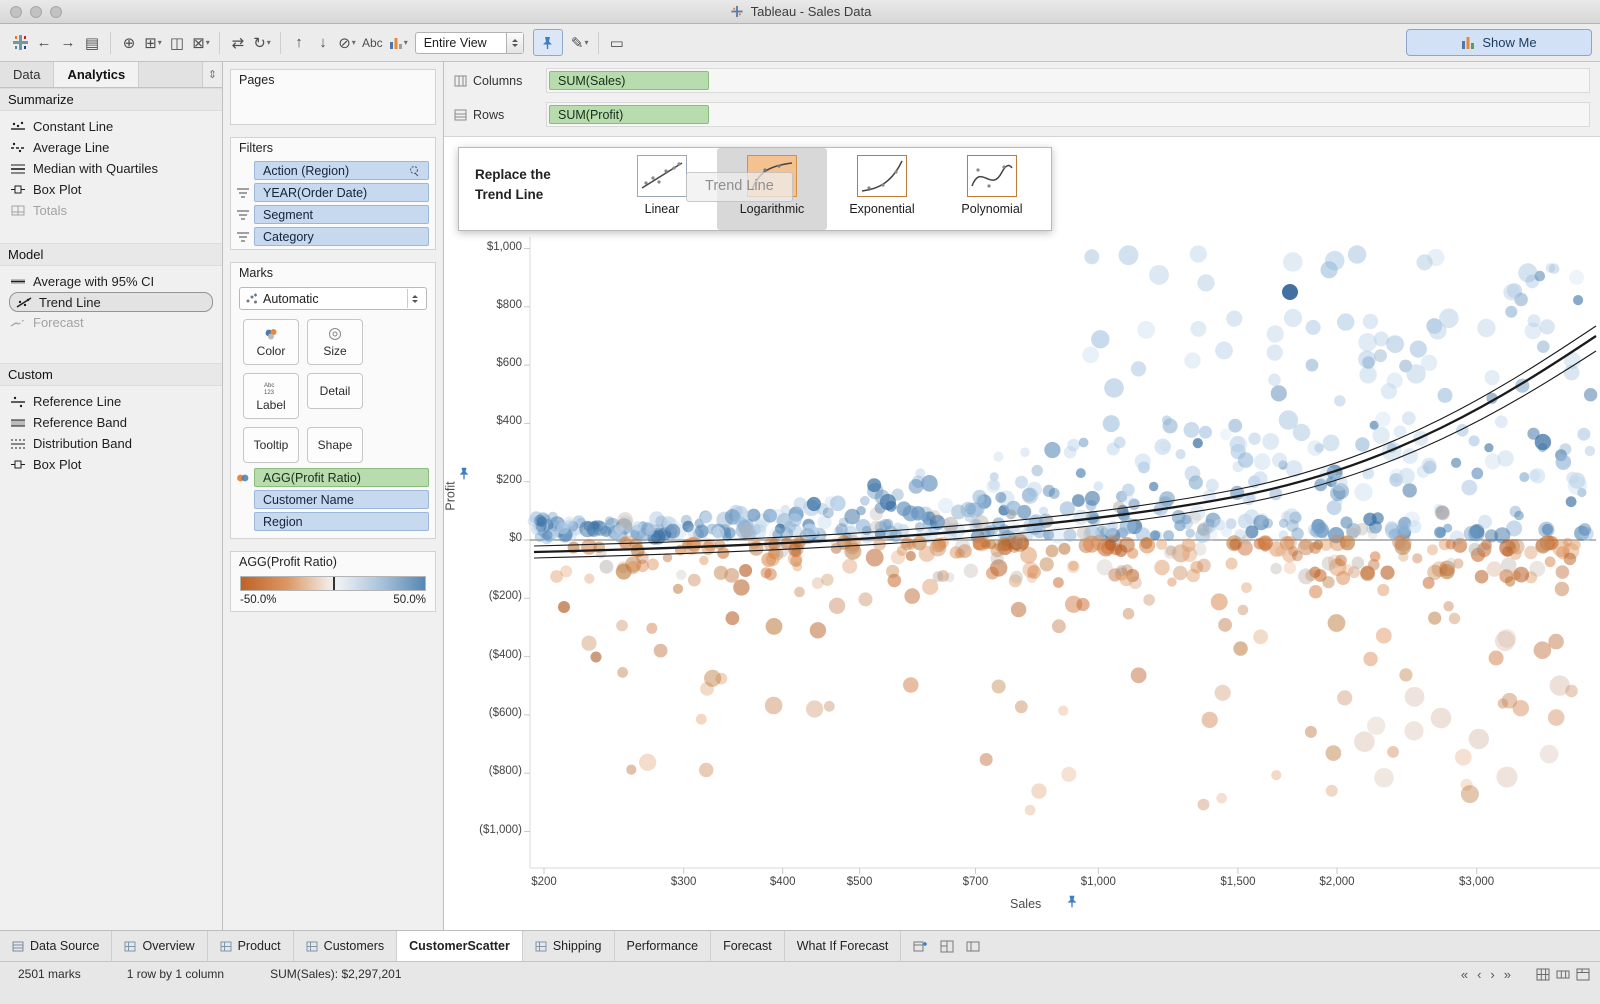 The width and height of the screenshot is (1600, 1004). Describe the element at coordinates (992, 176) in the screenshot. I see `polynomial-trend-icon` at that location.